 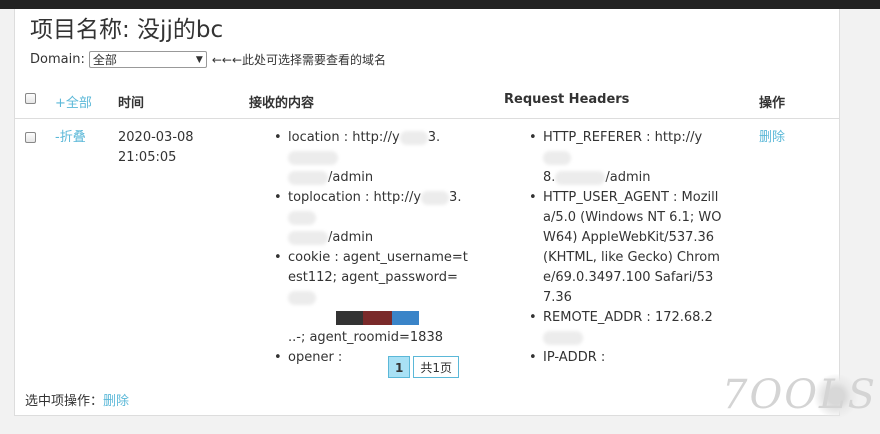 What do you see at coordinates (282, 103) in the screenshot?
I see `col-header-content: 接收的内容` at bounding box center [282, 103].